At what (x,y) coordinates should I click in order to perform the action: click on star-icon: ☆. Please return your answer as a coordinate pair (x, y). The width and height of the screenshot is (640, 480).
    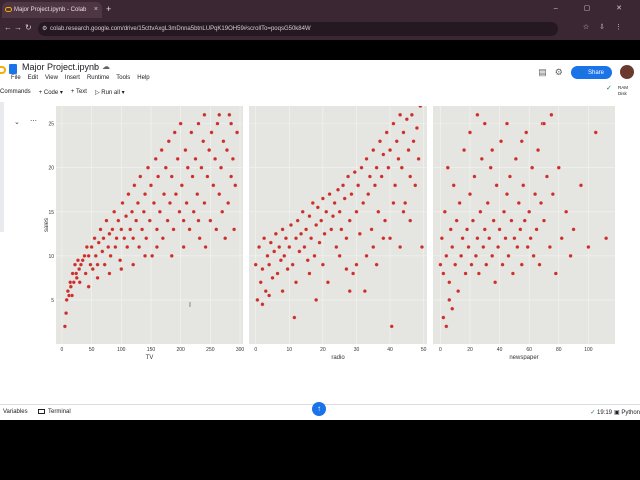
    Looking at the image, I should click on (94, 66).